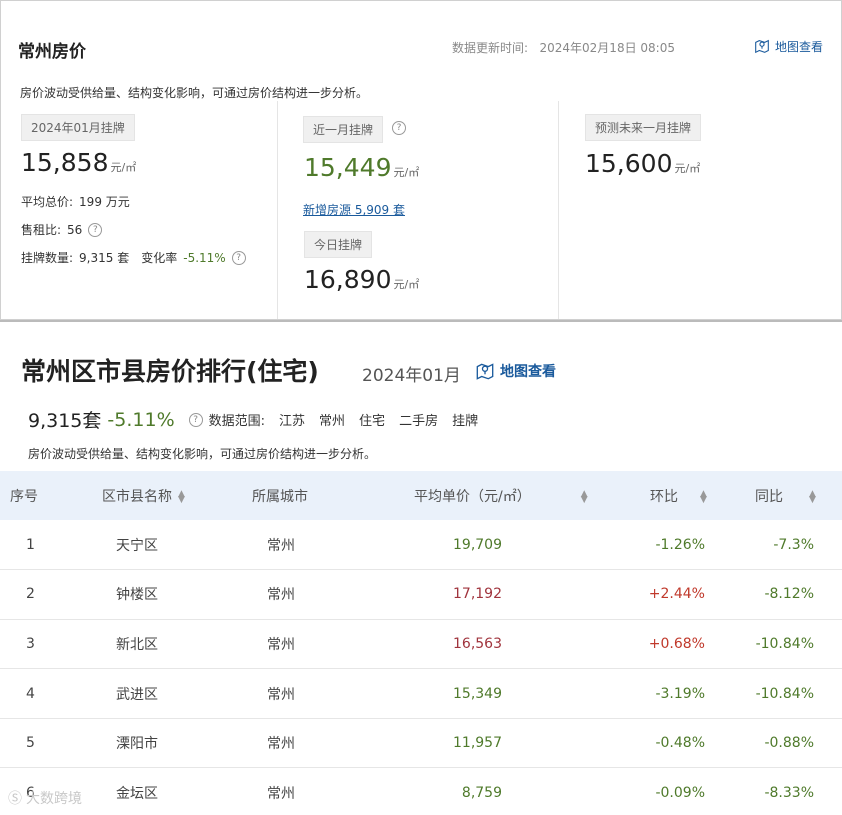 This screenshot has height=815, width=842. I want to click on cell-mom: -0.09%, so click(667, 791).